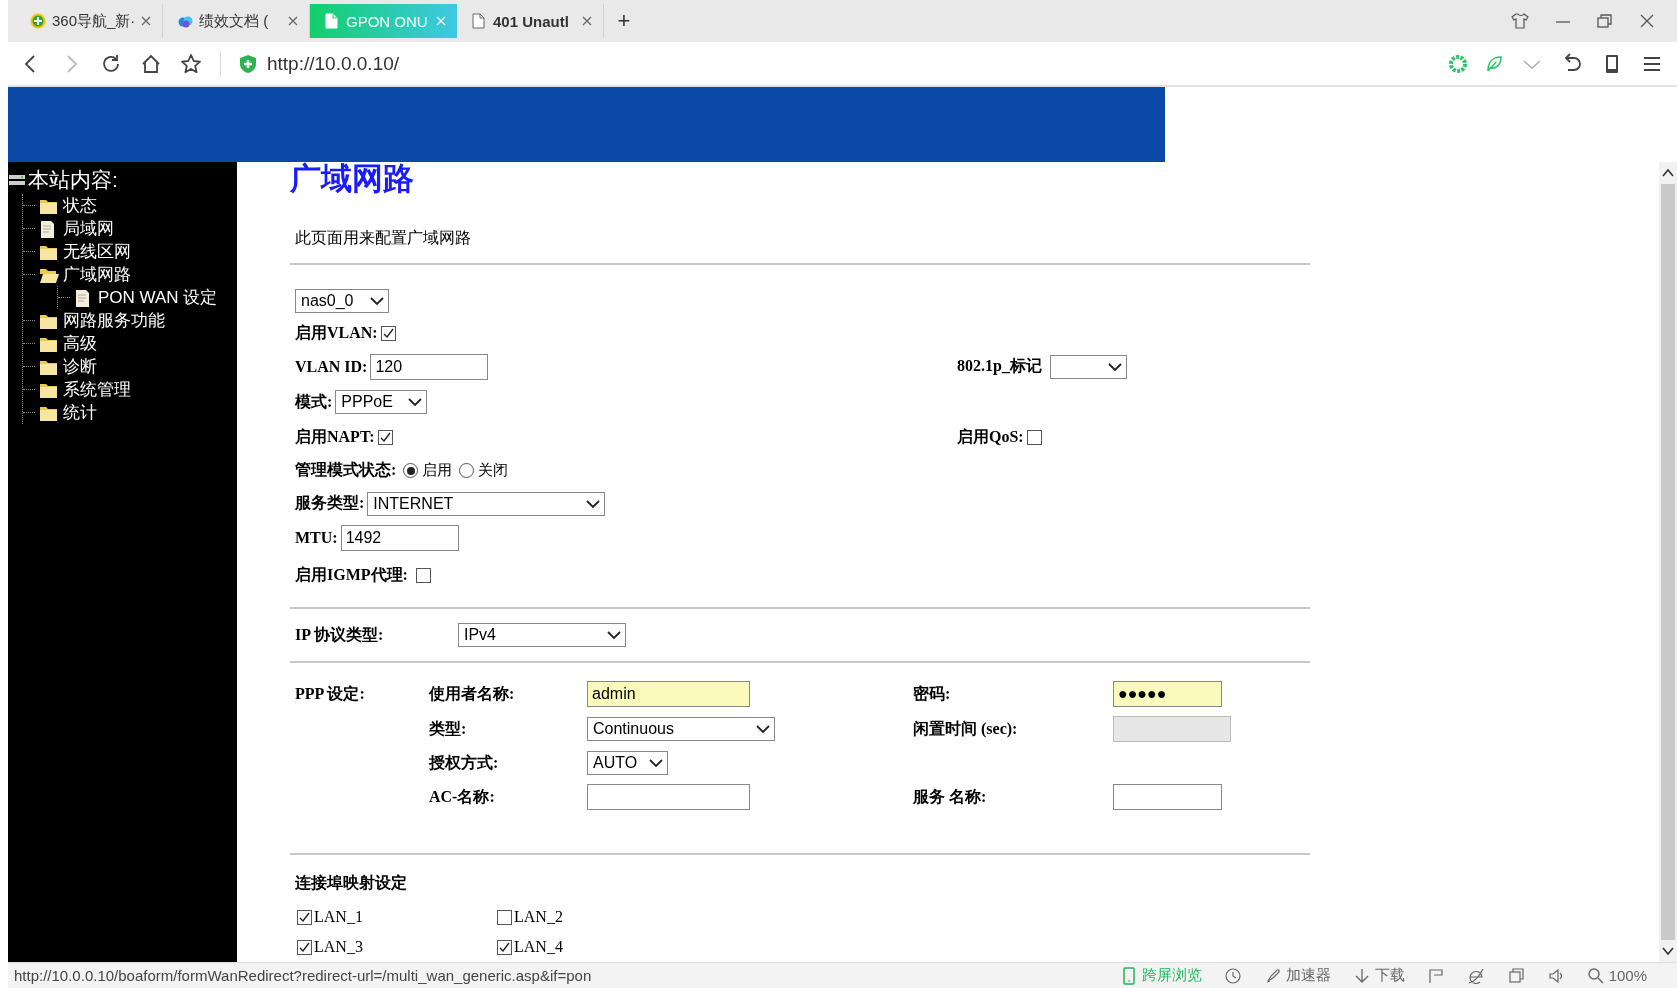 The image size is (1677, 988). Describe the element at coordinates (999, 366) in the screenshot. I see `field-label: 802.1p_标记` at that location.